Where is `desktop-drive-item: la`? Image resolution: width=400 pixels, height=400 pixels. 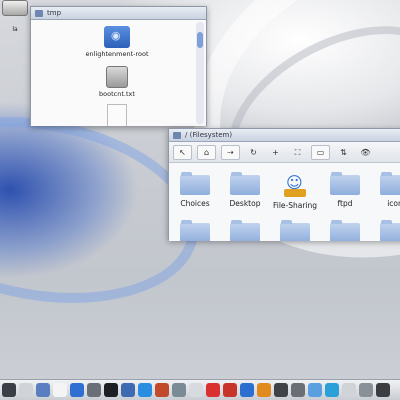
desktop-drive-item: la is located at coordinates (15, 16).